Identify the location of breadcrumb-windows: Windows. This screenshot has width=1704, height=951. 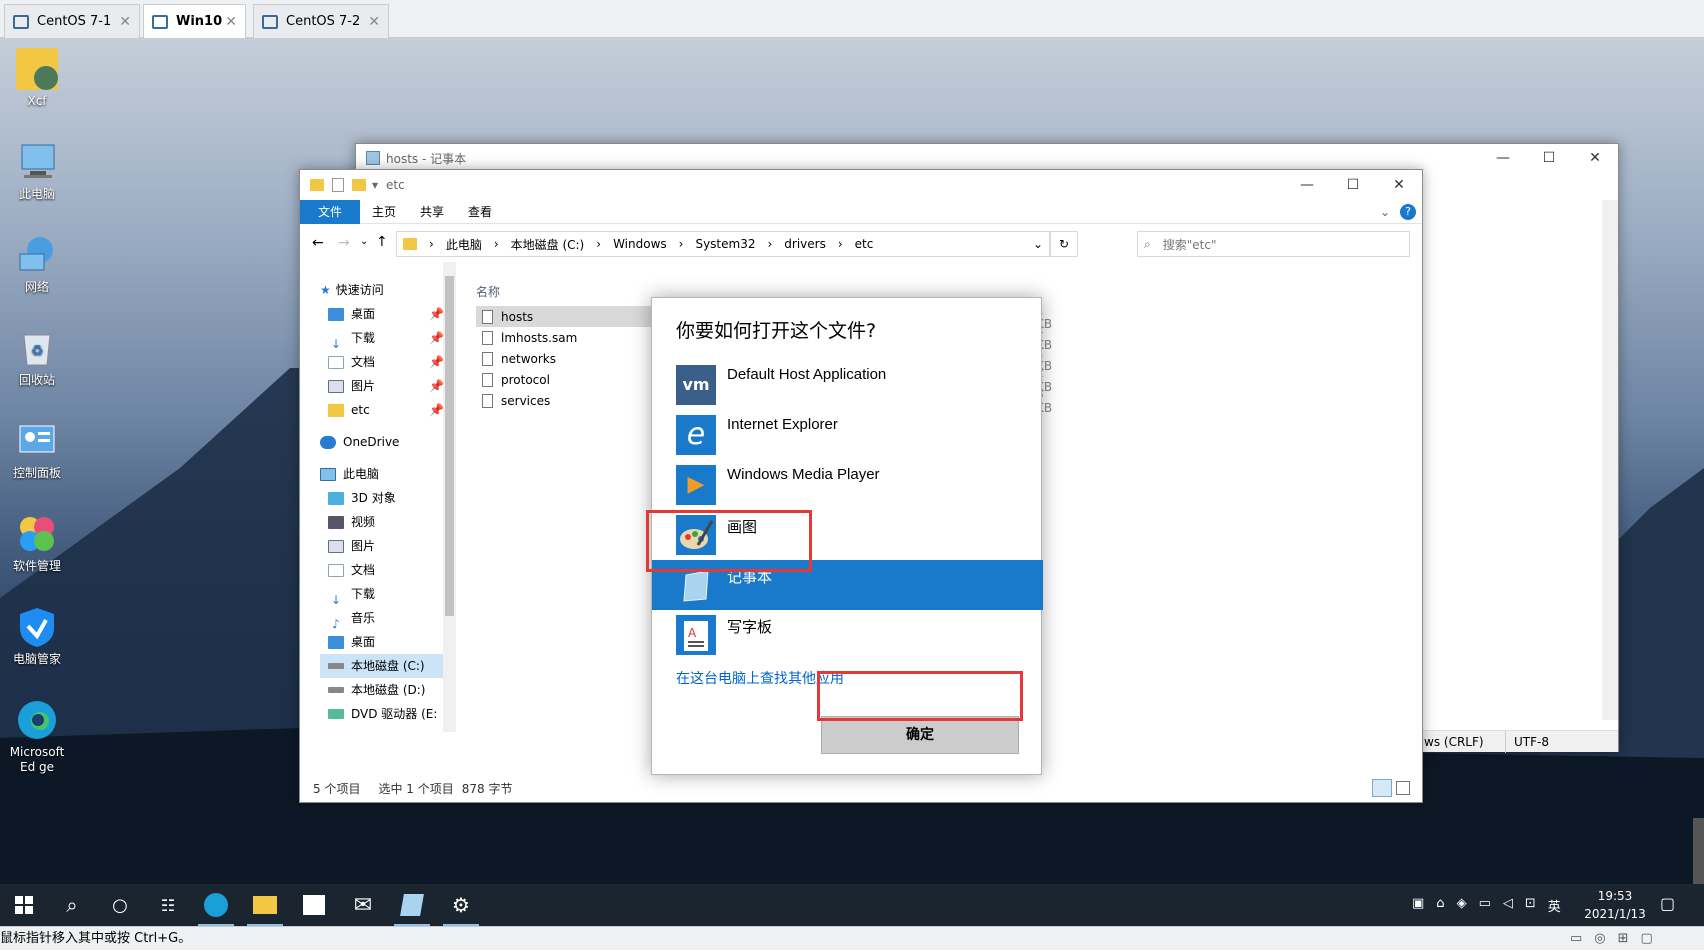
(640, 244).